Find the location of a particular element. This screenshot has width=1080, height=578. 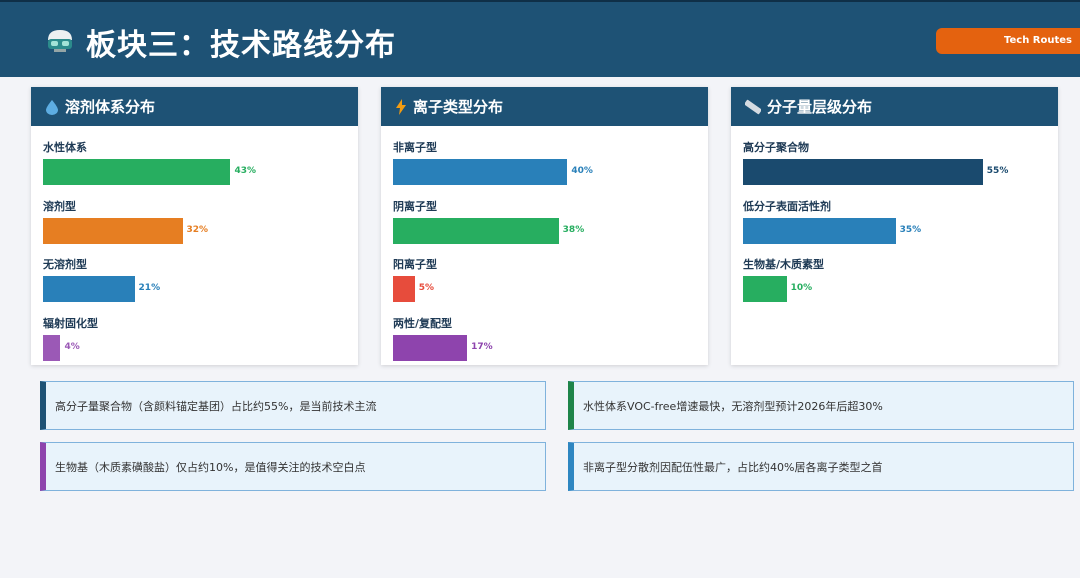

bar-track: 43% is located at coordinates (193, 172).